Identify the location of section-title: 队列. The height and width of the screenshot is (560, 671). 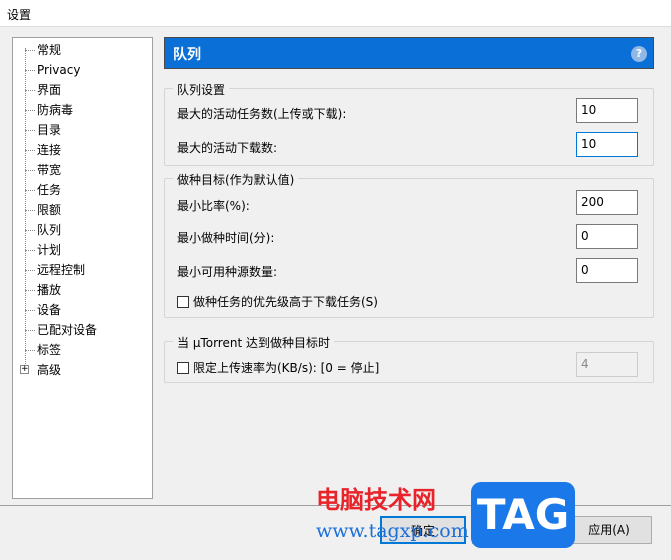
(187, 55).